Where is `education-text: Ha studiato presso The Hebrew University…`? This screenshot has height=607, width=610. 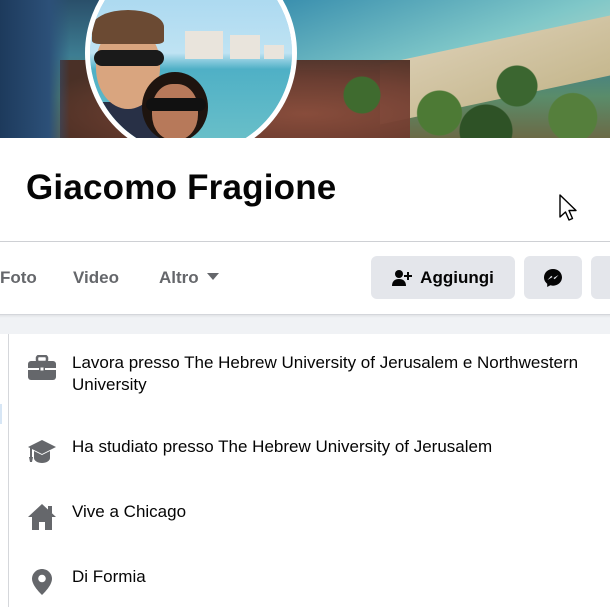 education-text: Ha studiato presso The Hebrew University… is located at coordinates (282, 446).